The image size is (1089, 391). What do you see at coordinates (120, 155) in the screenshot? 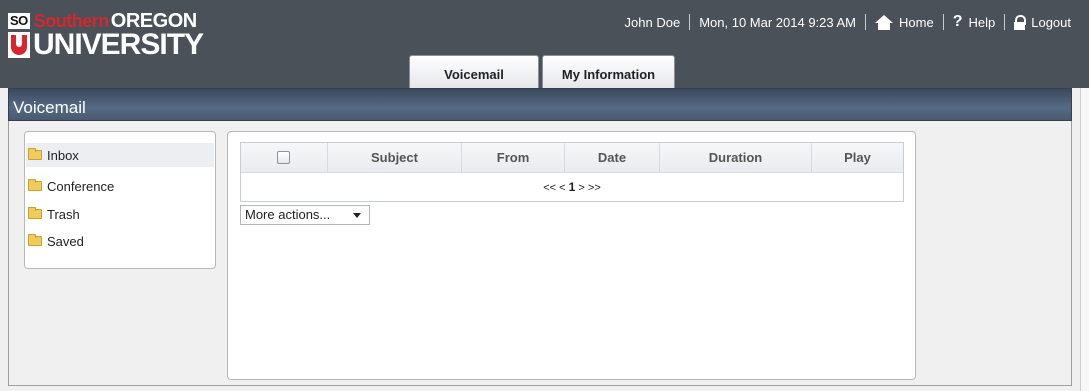
I see `sidebar-item-inbox: Inbox` at bounding box center [120, 155].